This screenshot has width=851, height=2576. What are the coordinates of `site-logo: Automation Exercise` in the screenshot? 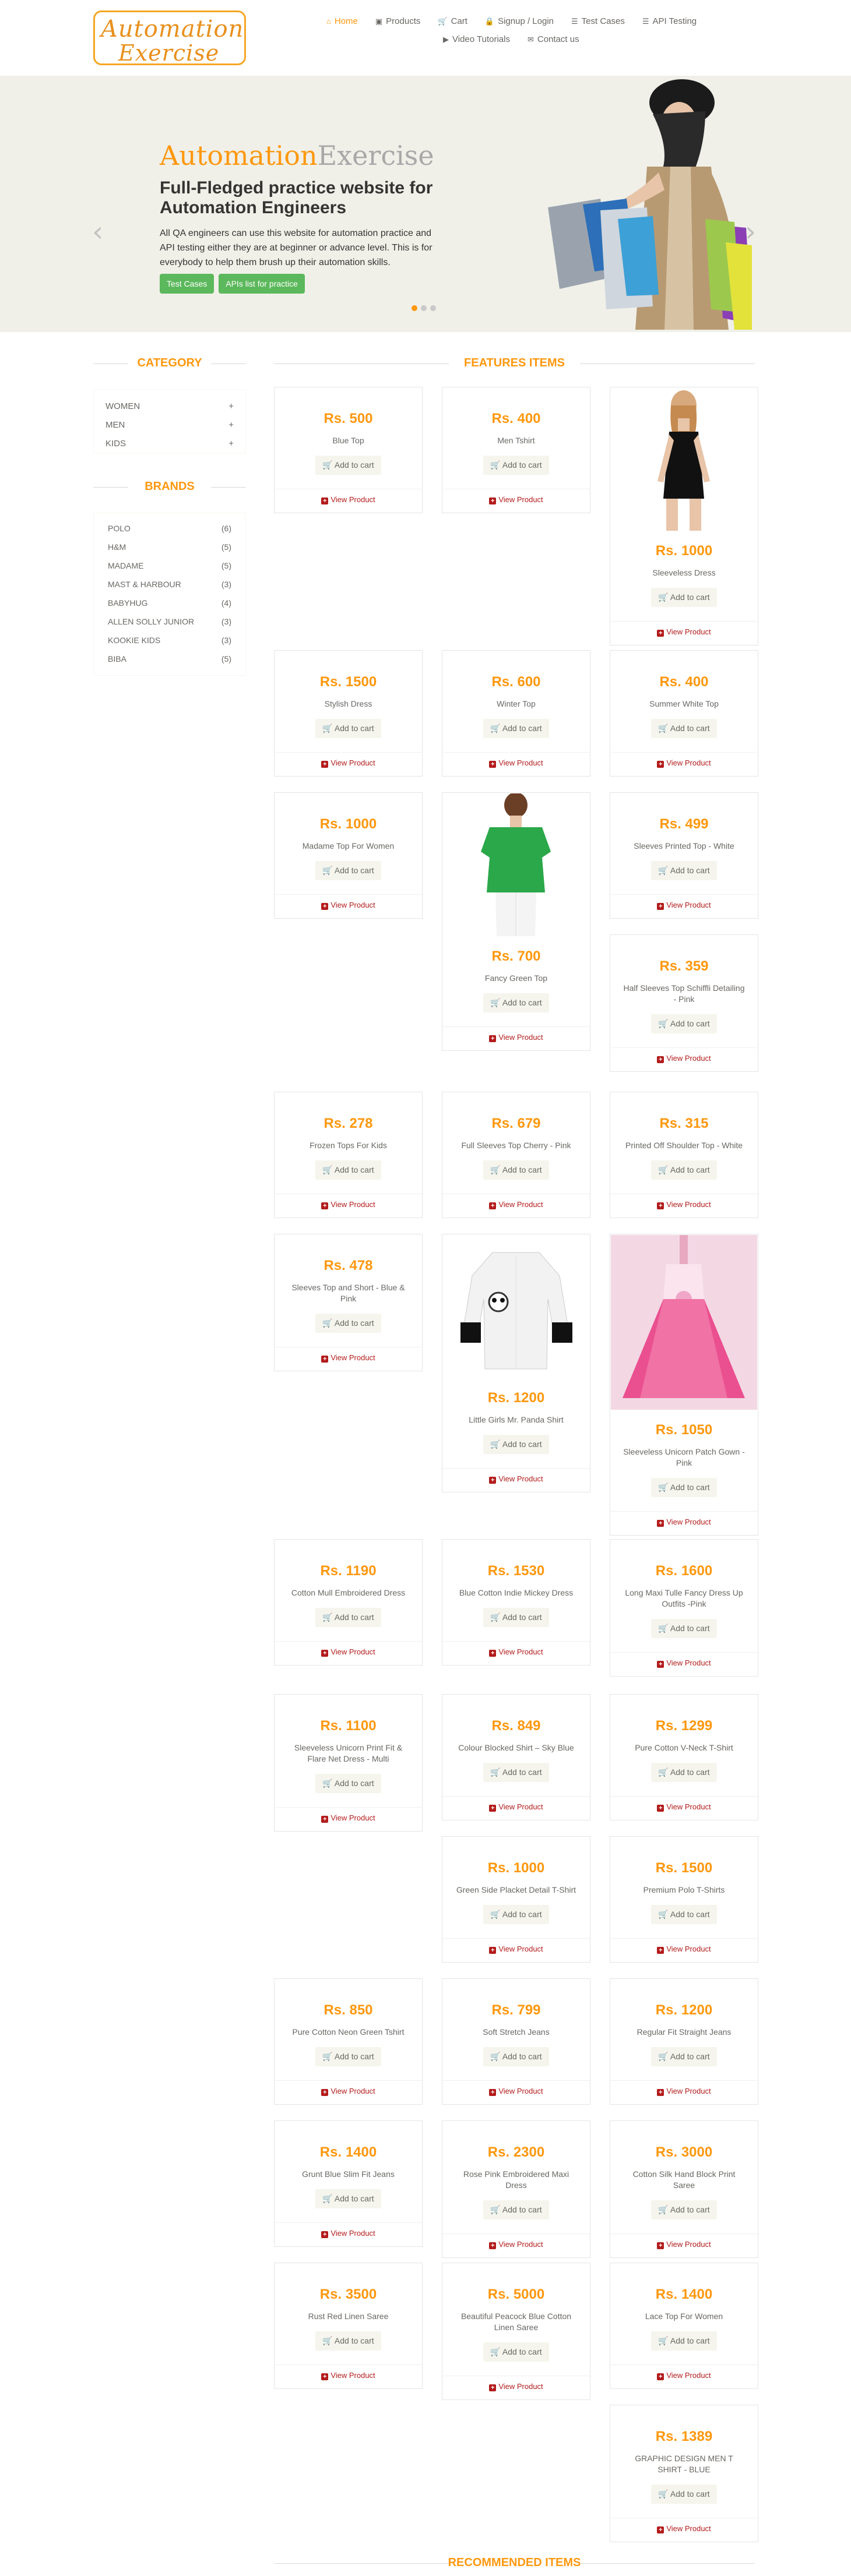 It's located at (169, 38).